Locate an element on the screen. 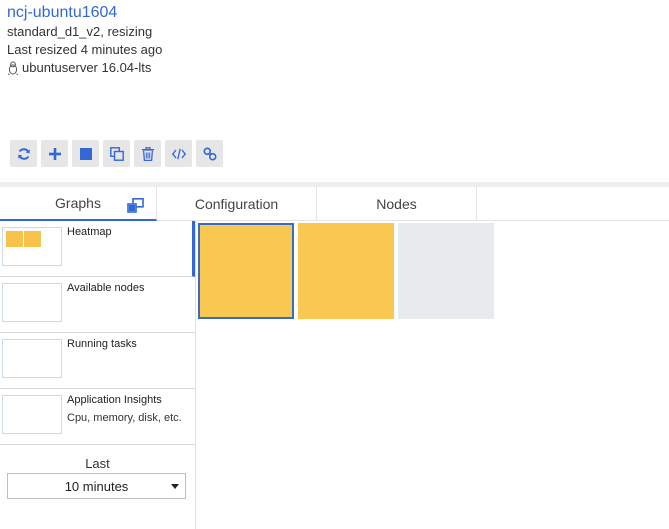 This screenshot has width=669, height=529. tab-configuration: Configuration is located at coordinates (237, 204).